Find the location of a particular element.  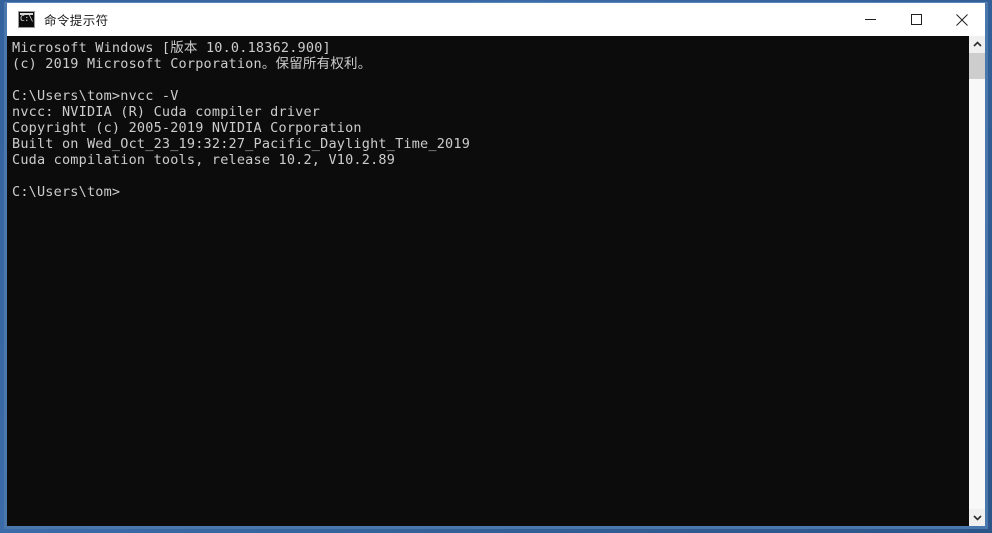

terminal-line-command: C:\Users\tom>nvcc -V is located at coordinates (95, 96).